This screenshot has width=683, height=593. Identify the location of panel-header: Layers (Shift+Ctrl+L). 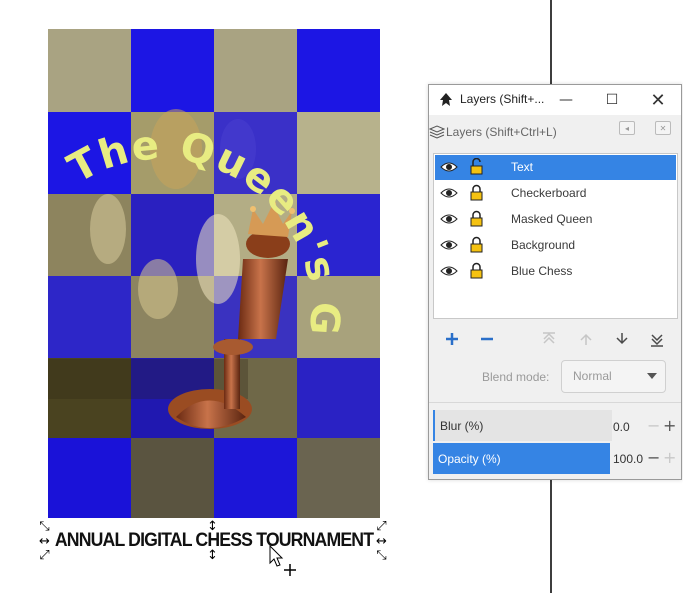
(555, 129).